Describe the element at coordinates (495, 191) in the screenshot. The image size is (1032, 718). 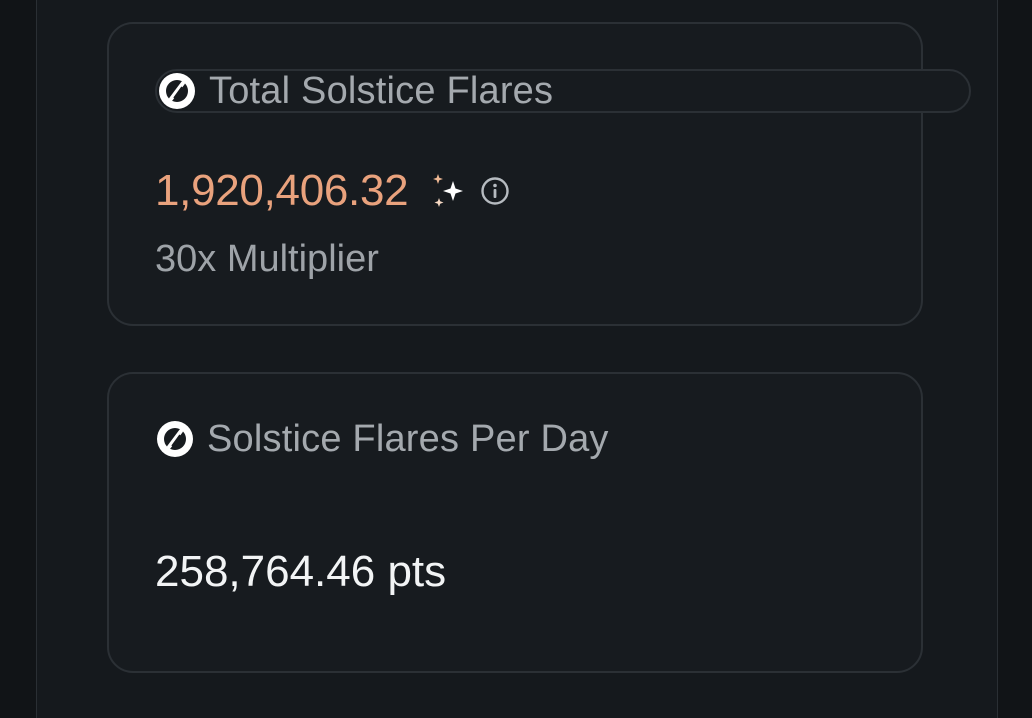
I see `info-icon` at that location.